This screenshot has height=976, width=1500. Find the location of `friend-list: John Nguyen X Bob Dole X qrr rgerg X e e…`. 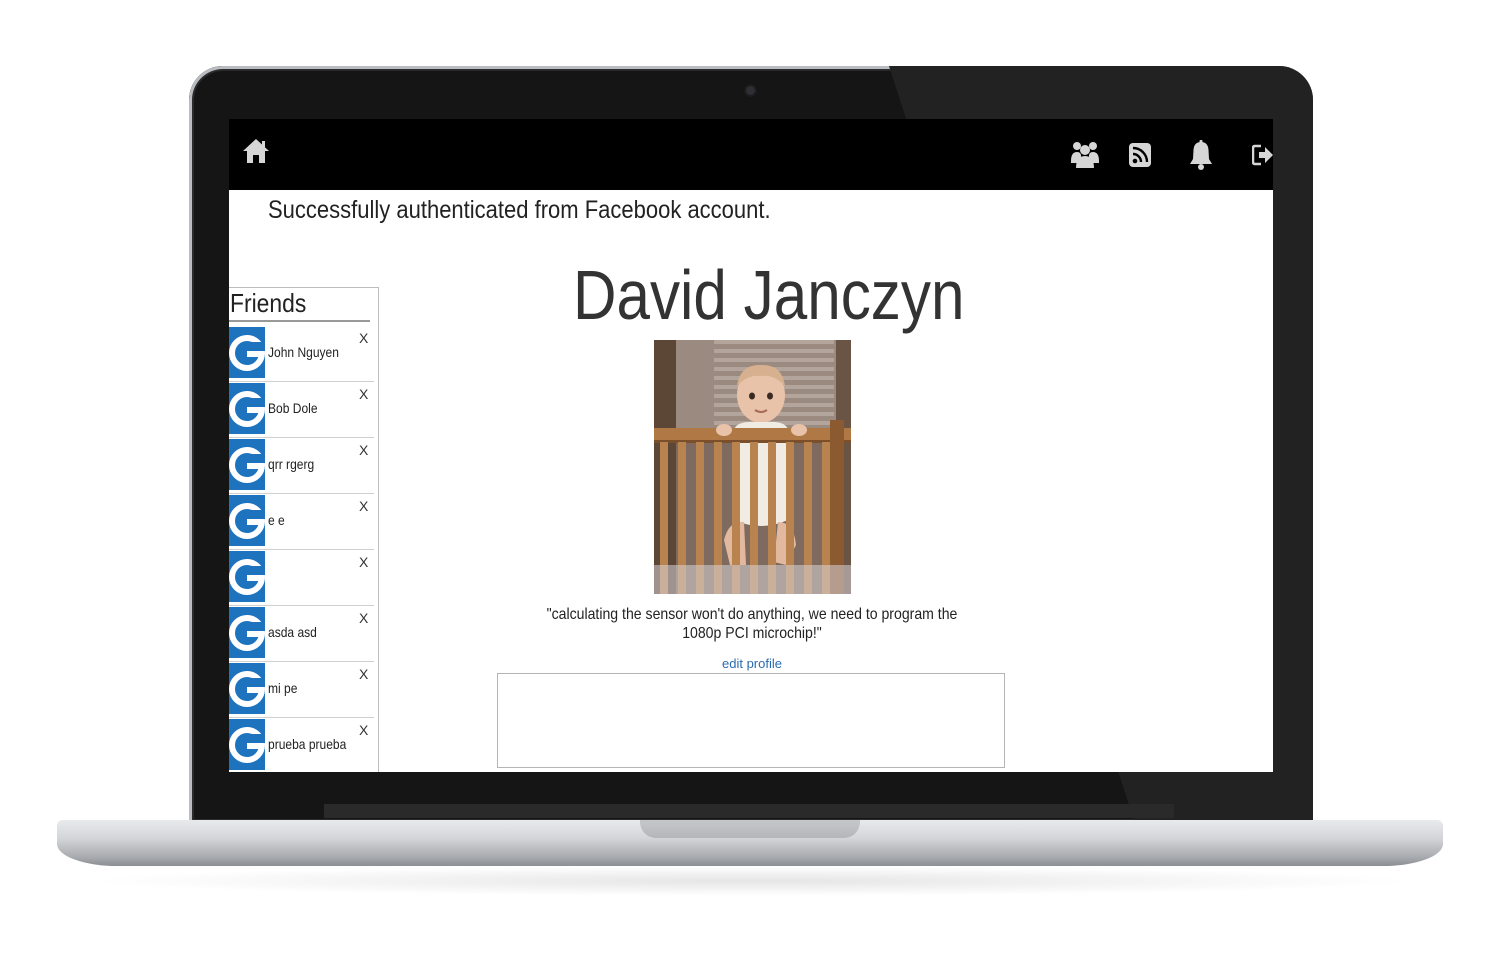

friend-list: John Nguyen X Bob Dole X qrr rgerg X e e… is located at coordinates (302, 549).